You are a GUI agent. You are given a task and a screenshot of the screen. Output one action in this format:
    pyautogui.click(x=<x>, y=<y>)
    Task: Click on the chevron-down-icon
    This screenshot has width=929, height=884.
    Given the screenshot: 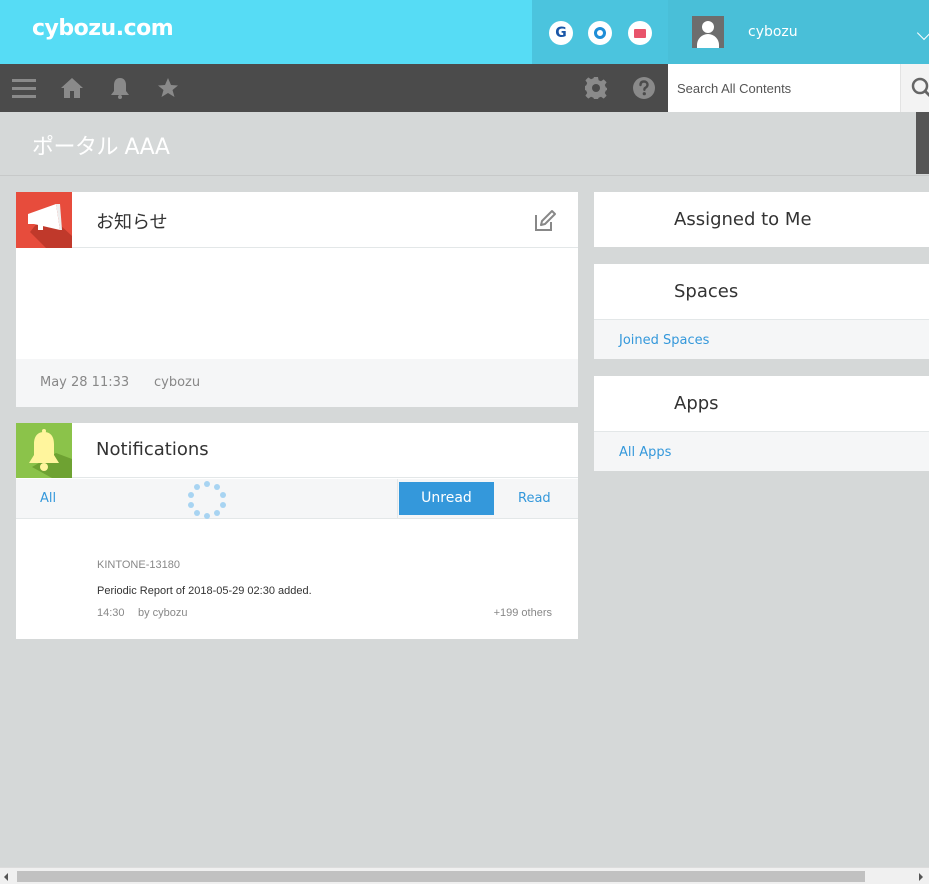 What is the action you would take?
    pyautogui.click(x=922, y=33)
    